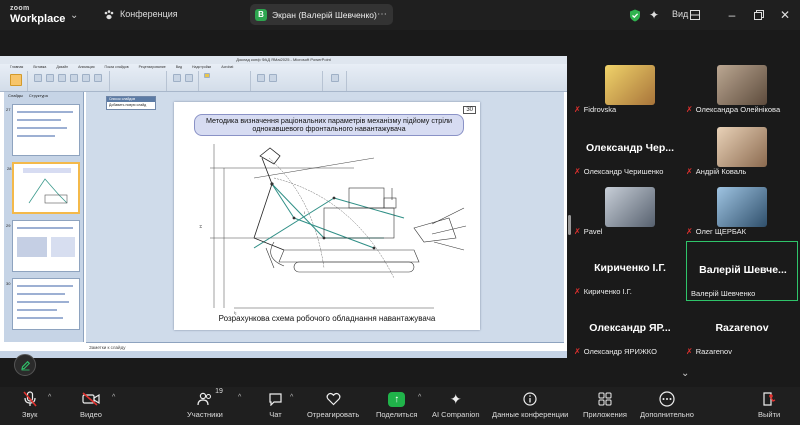  Describe the element at coordinates (44, 217) in the screenshot. I see `slides-pane: Слайды Структура 27 28 29 30` at that location.